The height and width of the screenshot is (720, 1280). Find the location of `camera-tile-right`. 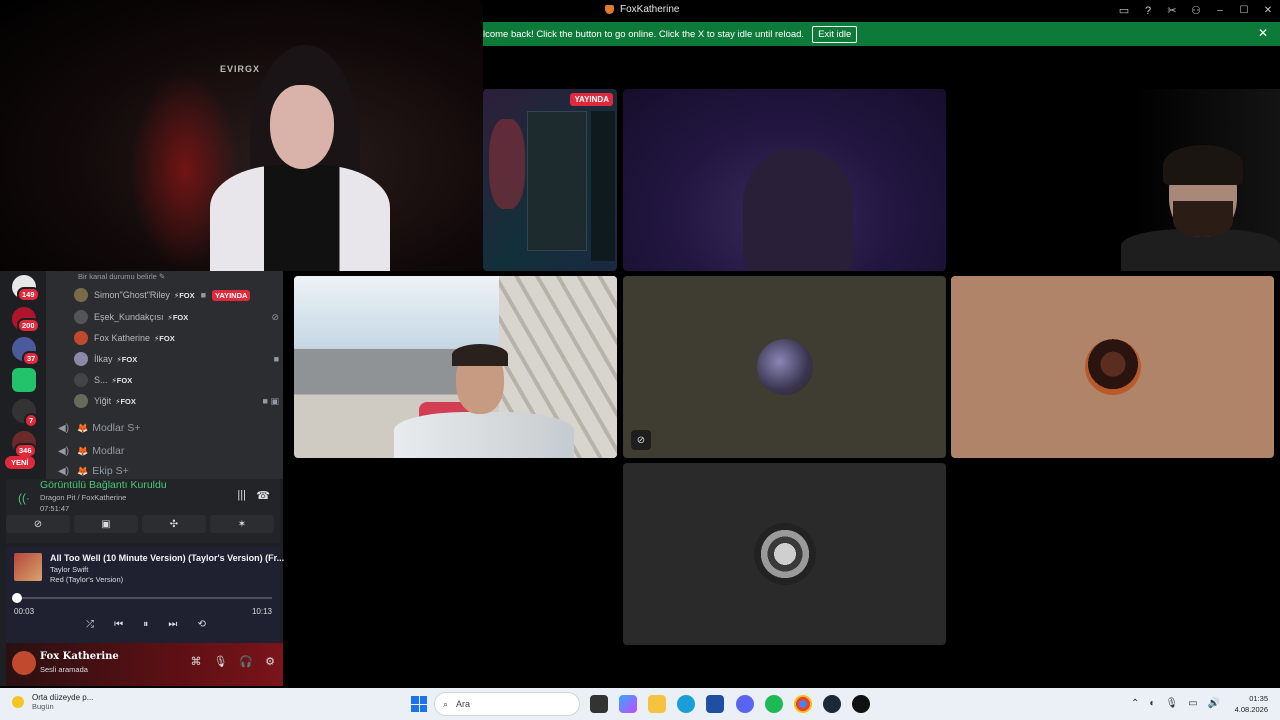

camera-tile-right is located at coordinates (1115, 180).